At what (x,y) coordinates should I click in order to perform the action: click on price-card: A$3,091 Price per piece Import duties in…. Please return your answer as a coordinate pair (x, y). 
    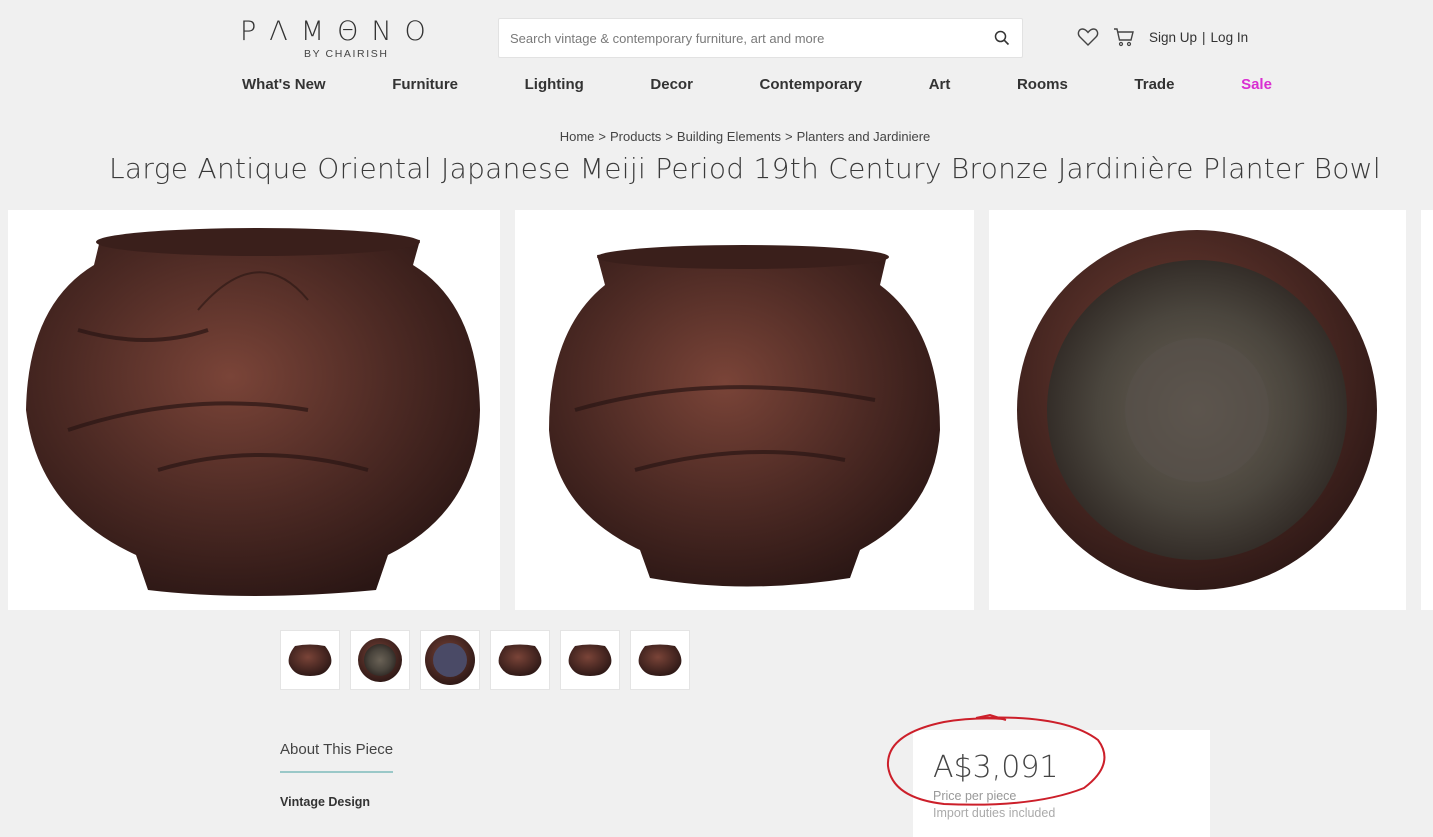
    Looking at the image, I should click on (1061, 783).